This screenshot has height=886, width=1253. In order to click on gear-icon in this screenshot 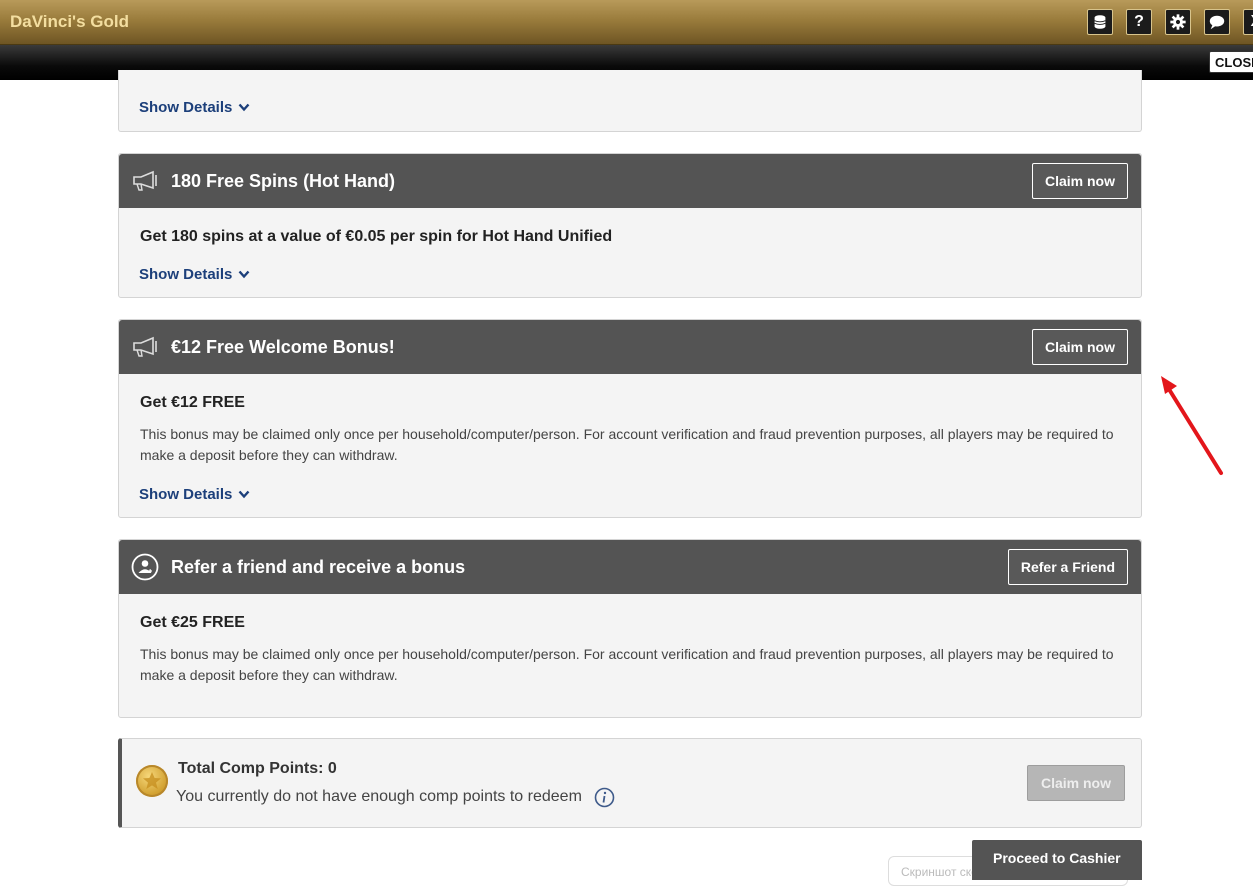, I will do `click(1178, 22)`.